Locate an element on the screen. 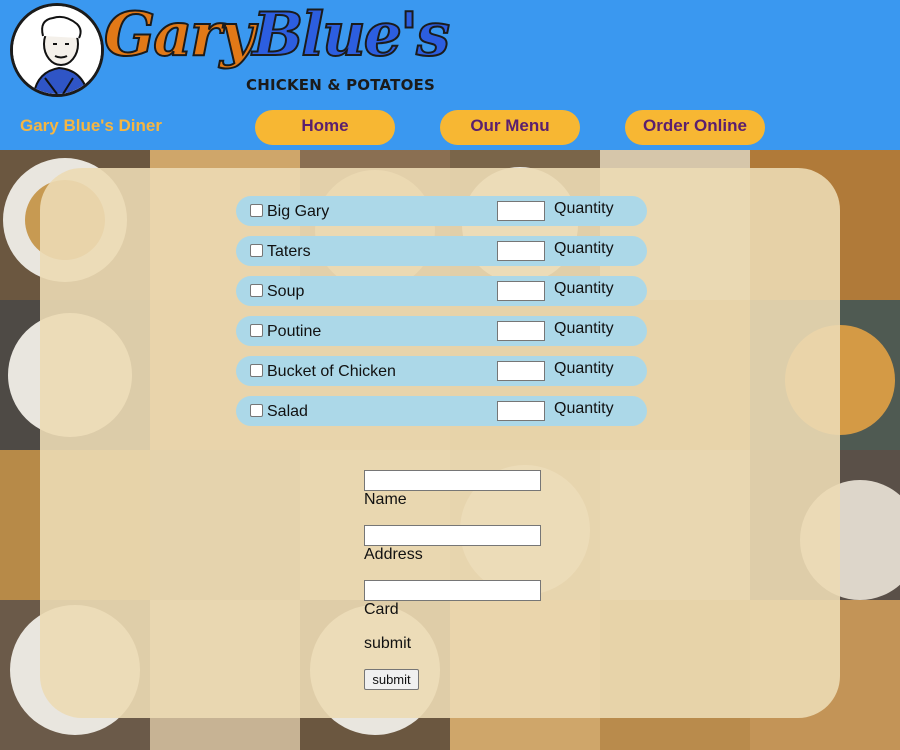  nav-home-button: Home is located at coordinates (325, 127).